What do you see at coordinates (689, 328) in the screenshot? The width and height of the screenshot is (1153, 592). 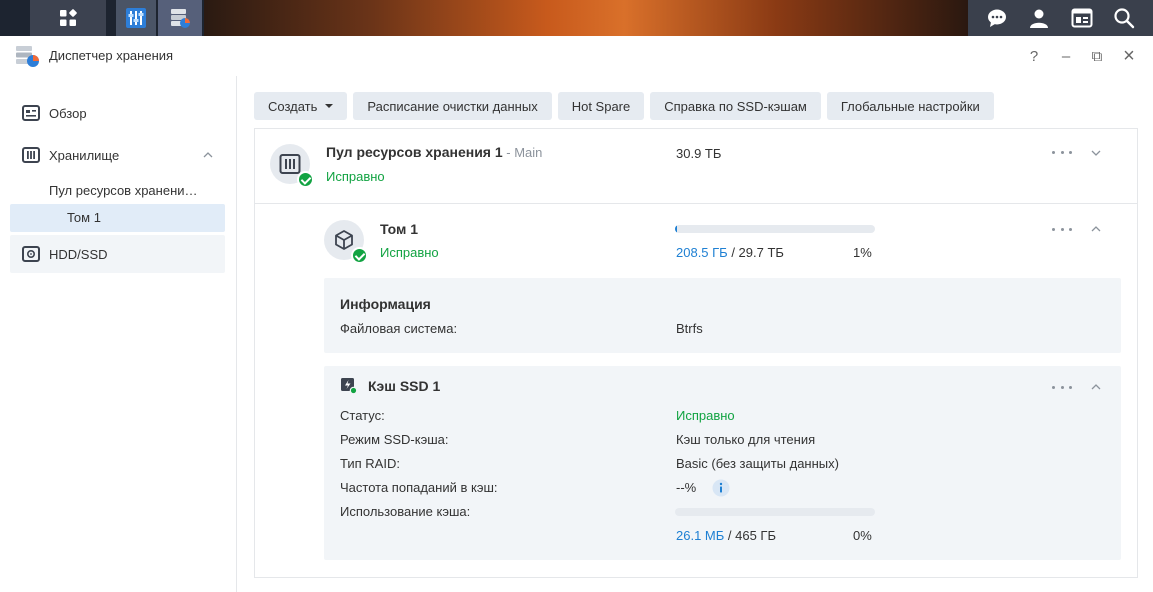 I see `filesystem-value: Btrfs` at bounding box center [689, 328].